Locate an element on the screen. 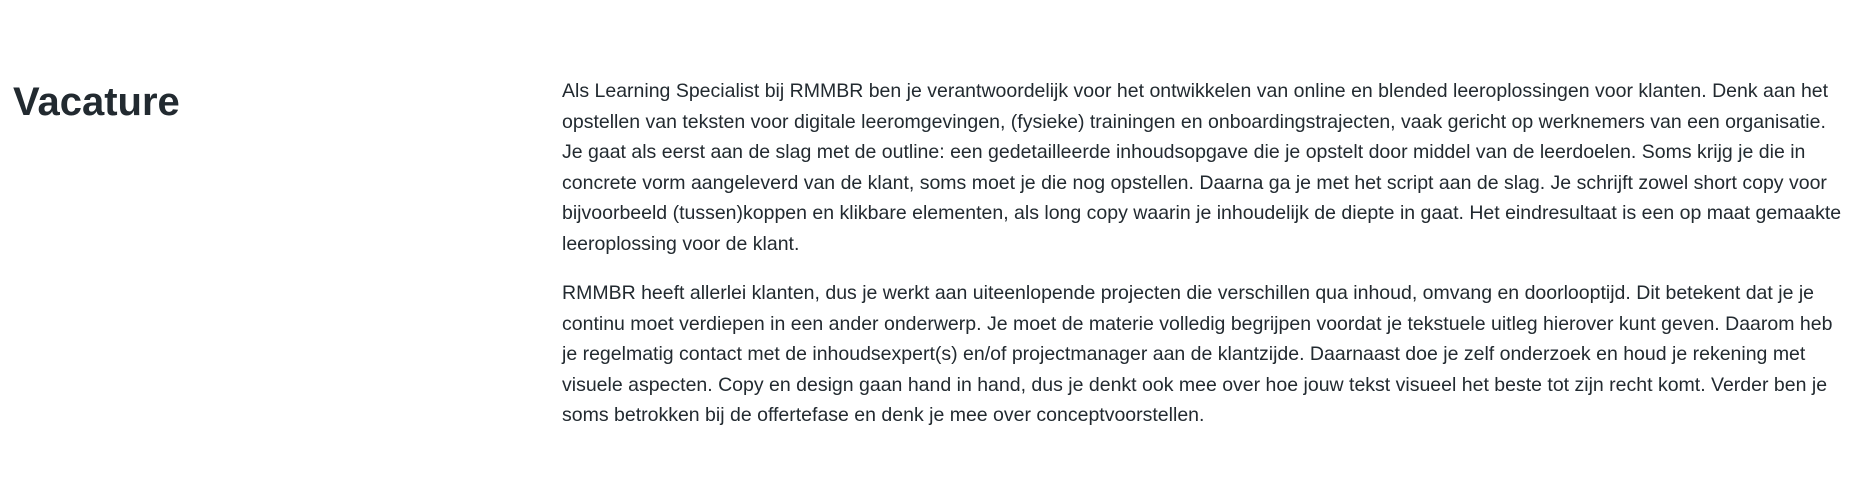  section-heading: Vacature is located at coordinates (96, 102).